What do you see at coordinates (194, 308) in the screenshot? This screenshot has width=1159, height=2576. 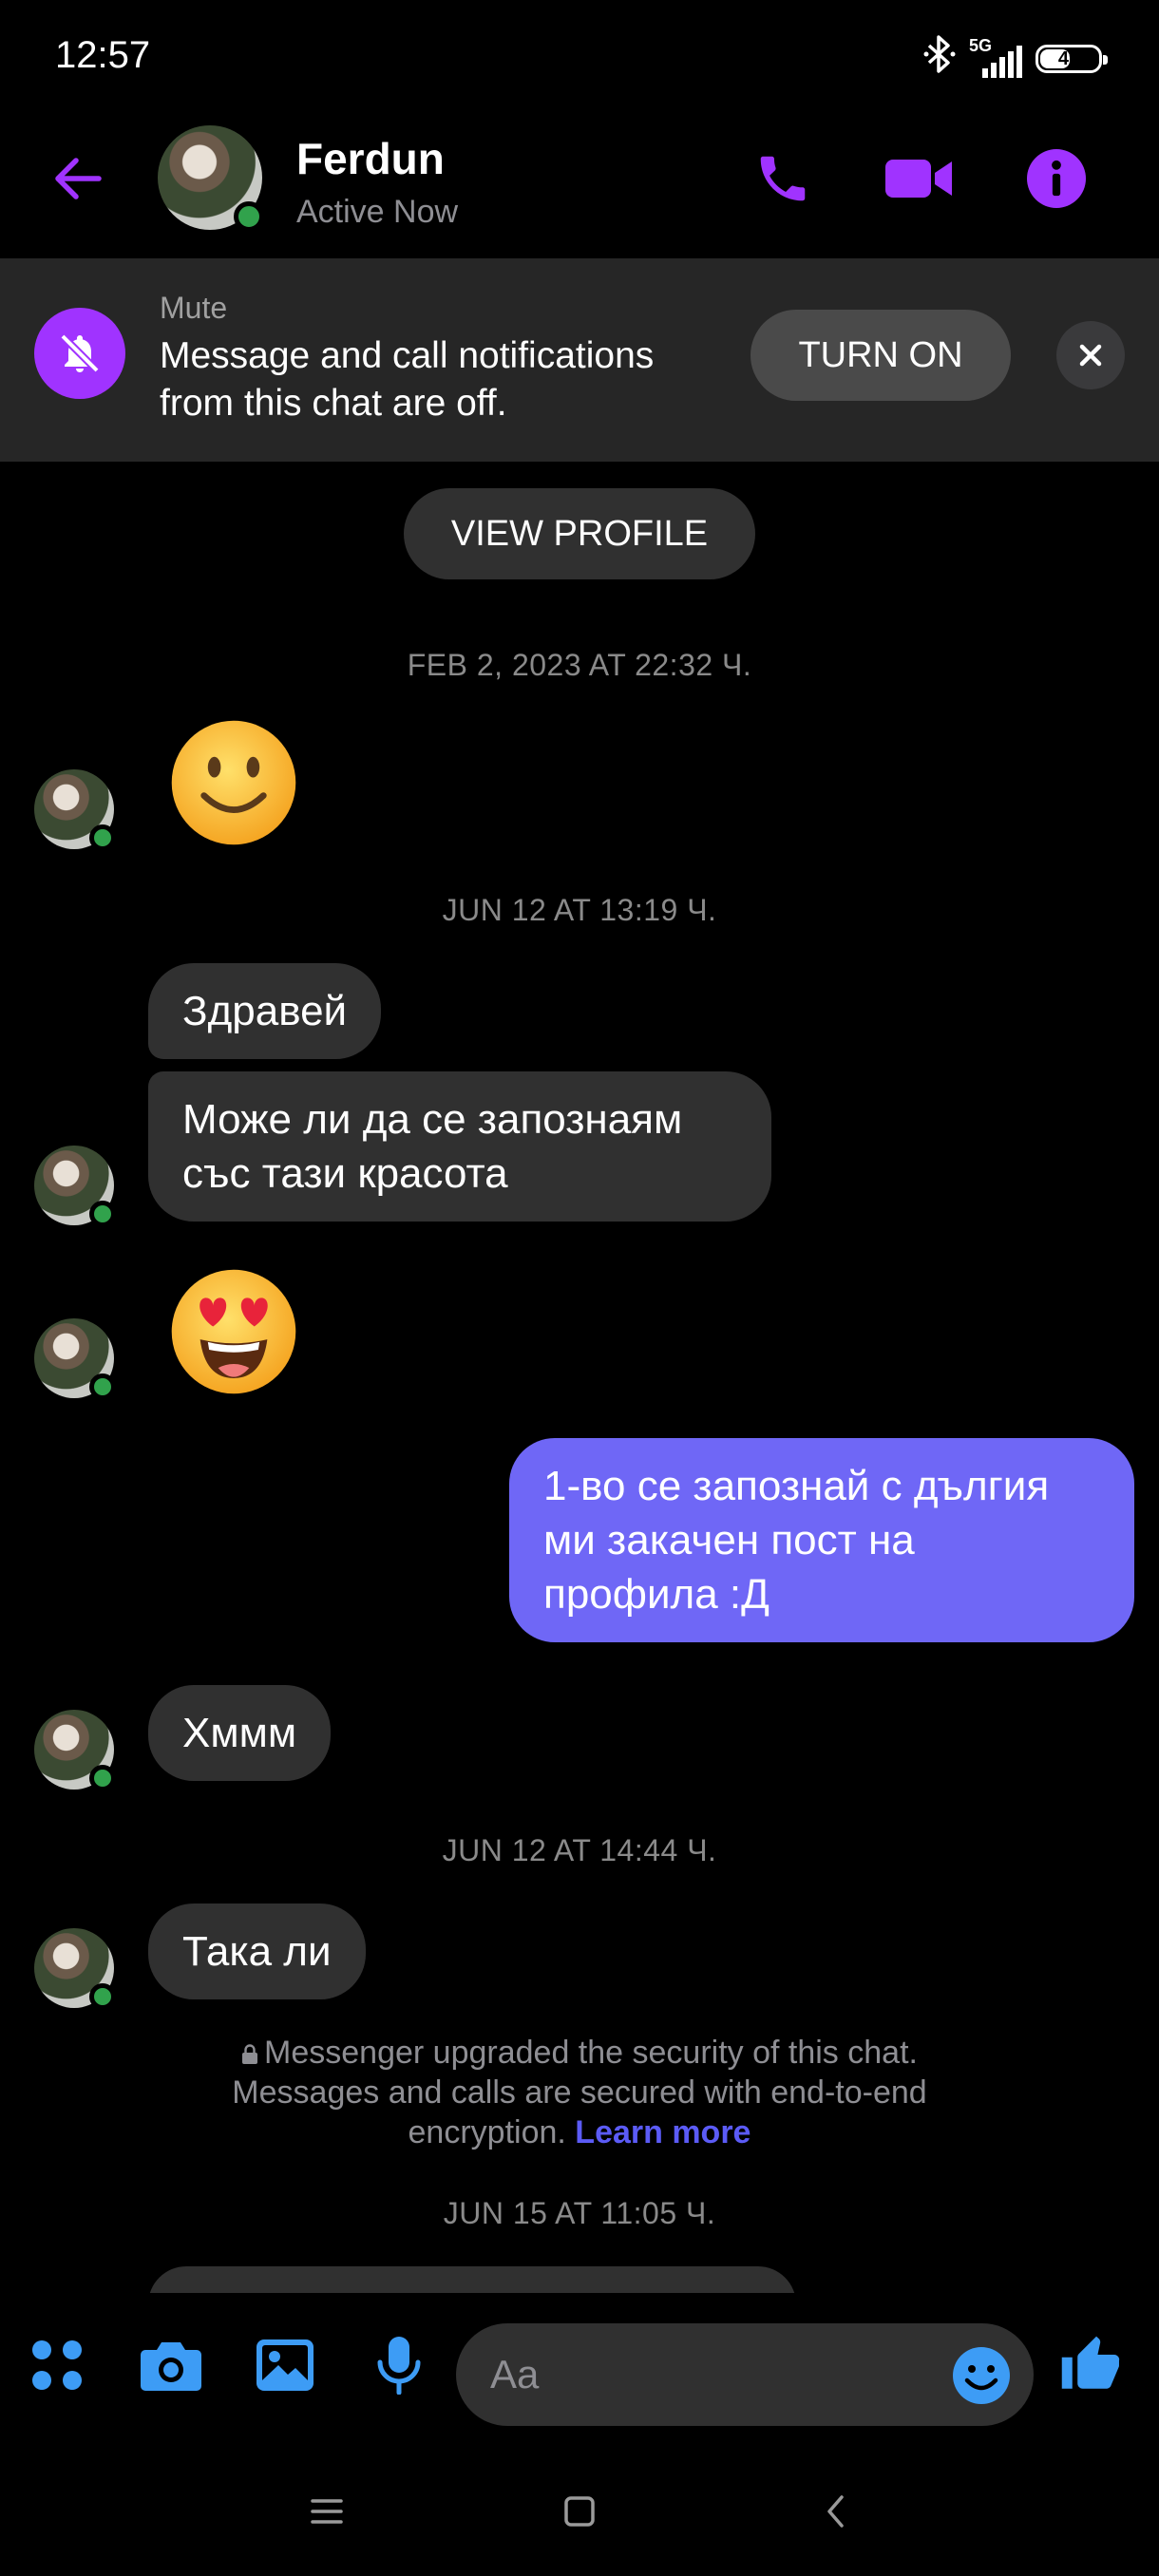 I see `mute-title: Mute` at bounding box center [194, 308].